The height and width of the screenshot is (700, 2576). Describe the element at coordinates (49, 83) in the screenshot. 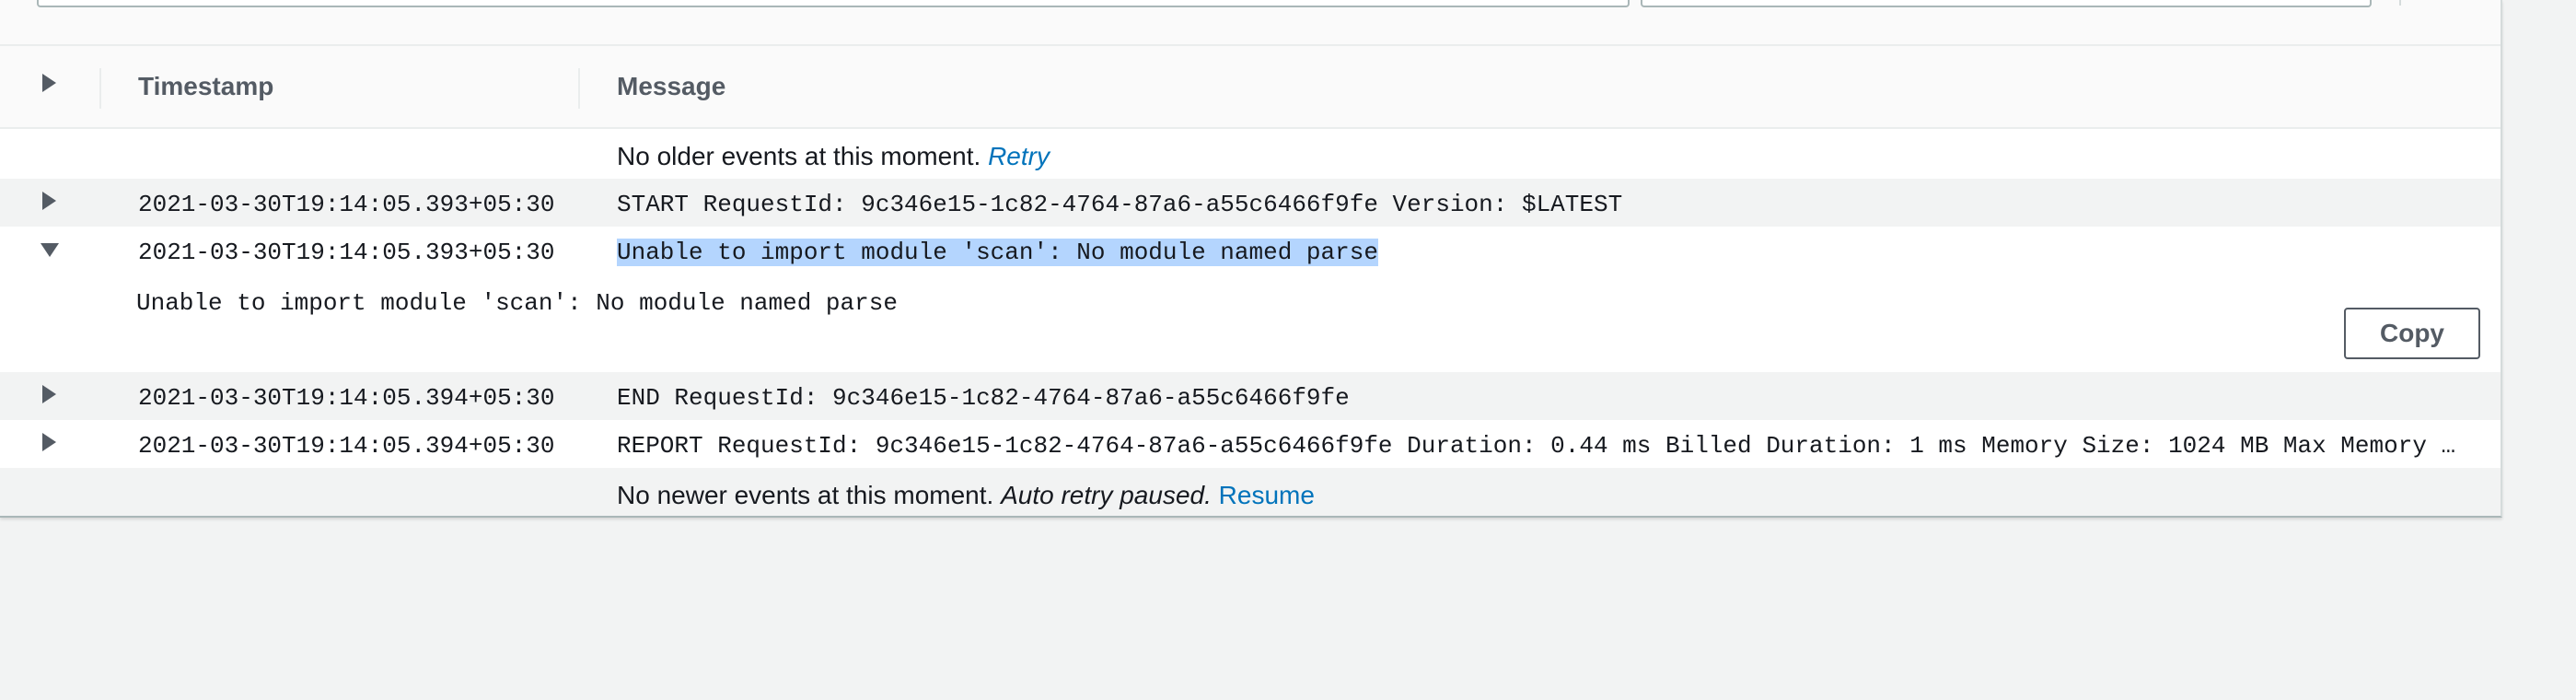

I see `expand-all-caret-icon` at that location.